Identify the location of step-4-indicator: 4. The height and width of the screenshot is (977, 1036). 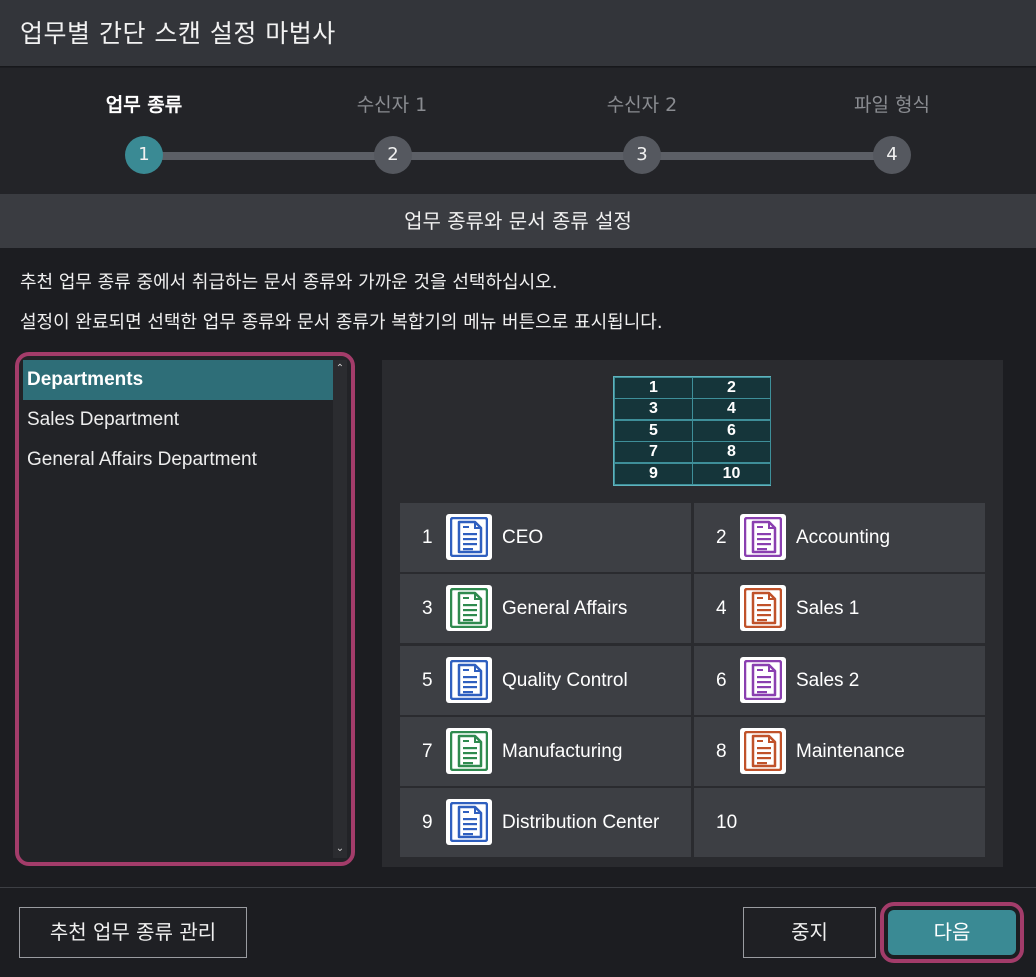
(892, 155).